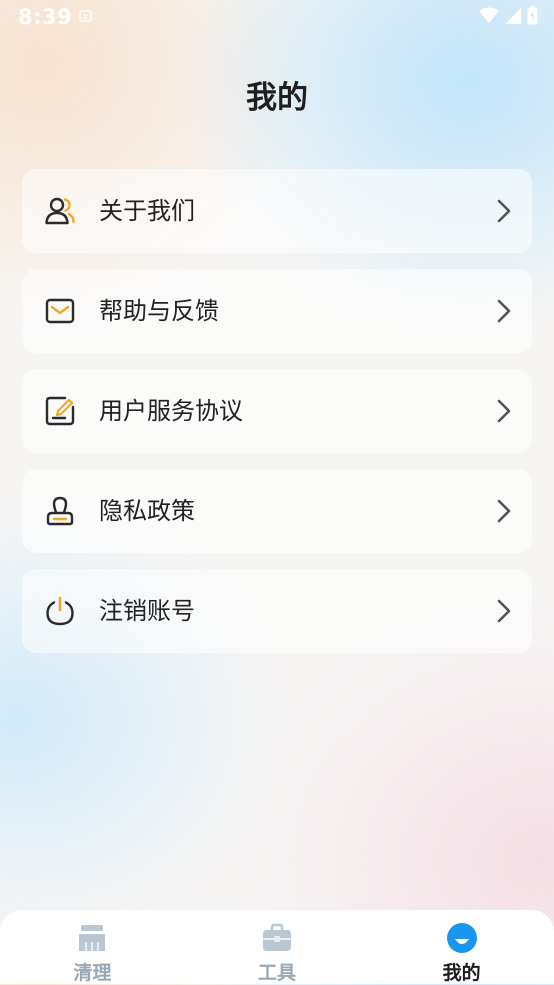  What do you see at coordinates (277, 511) in the screenshot?
I see `menu-item-privacy-policy: 隐私政策` at bounding box center [277, 511].